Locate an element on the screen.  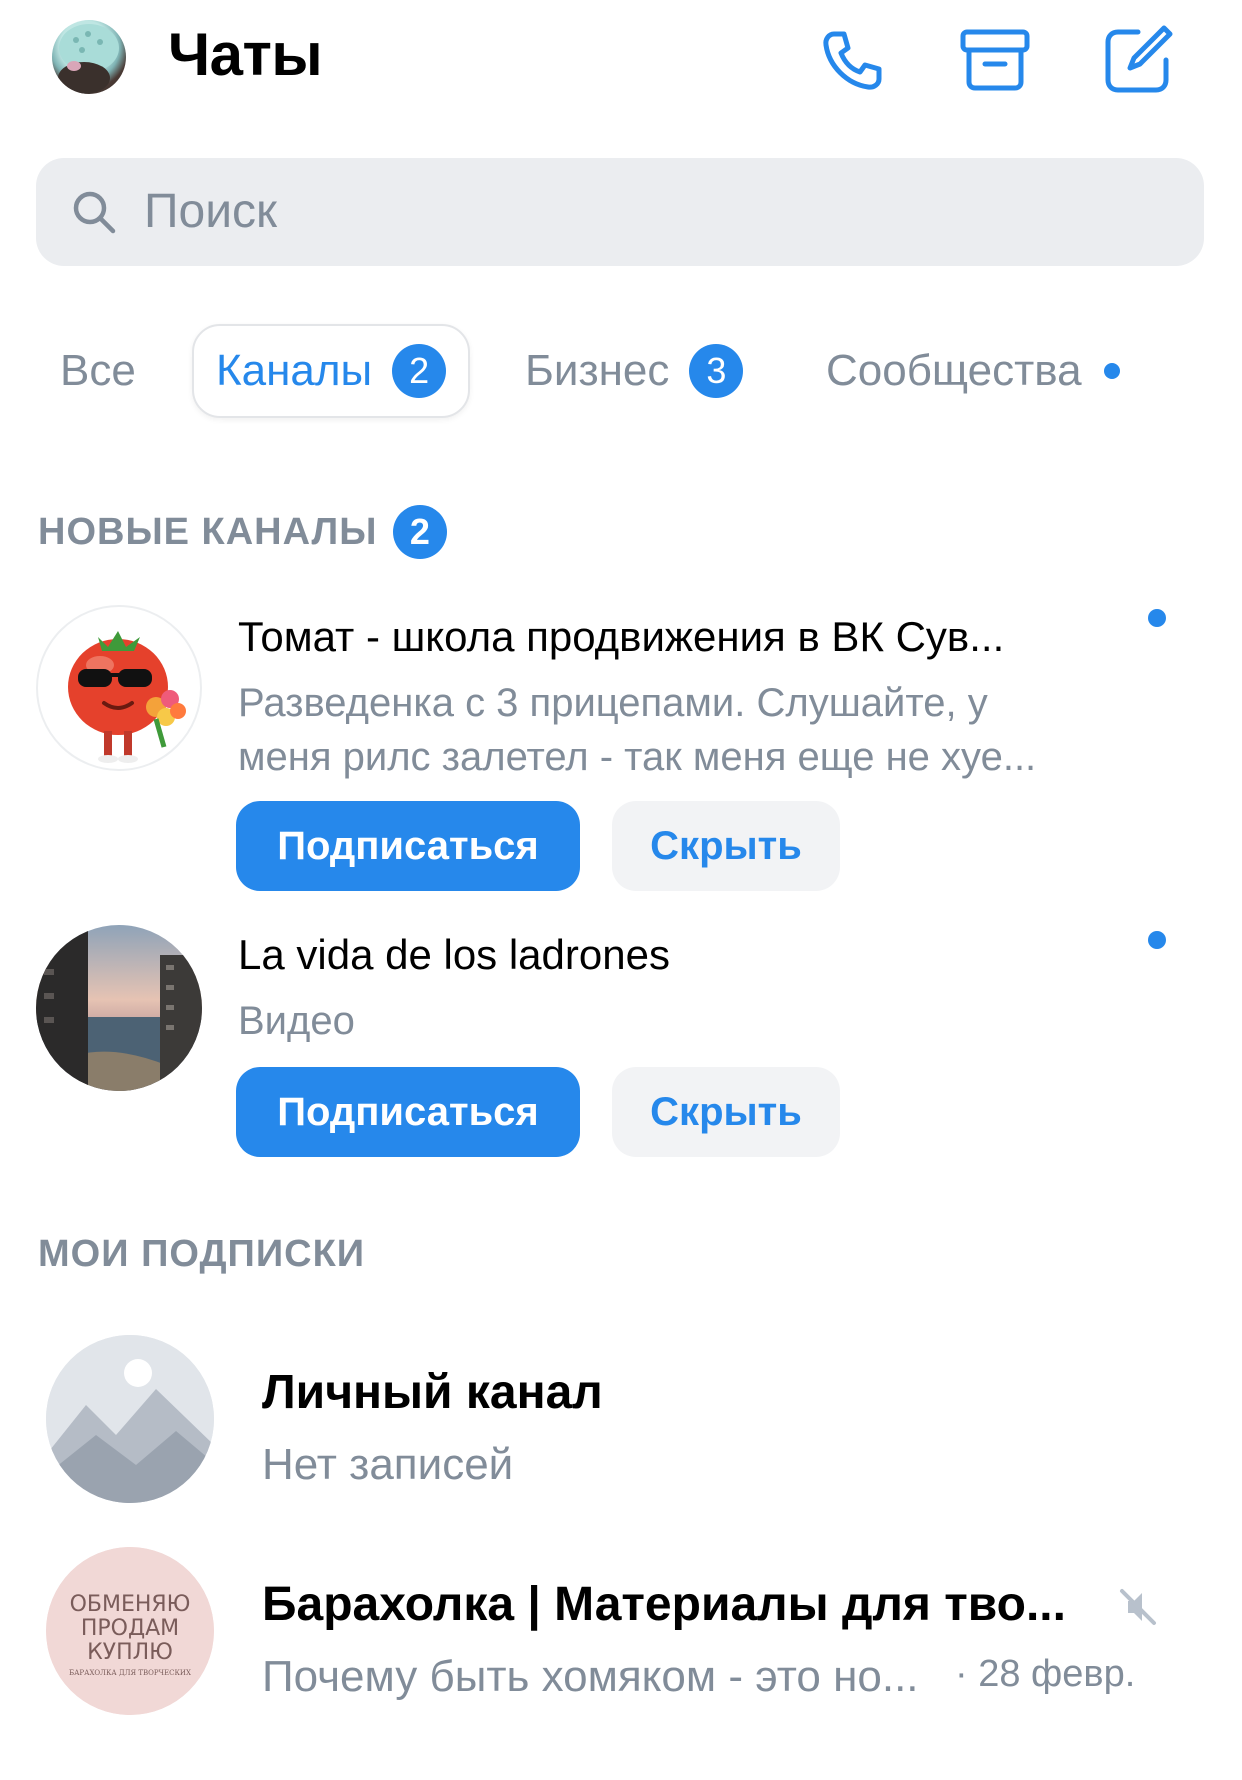
message-date: · 28 февр. is located at coordinates (1045, 1674).